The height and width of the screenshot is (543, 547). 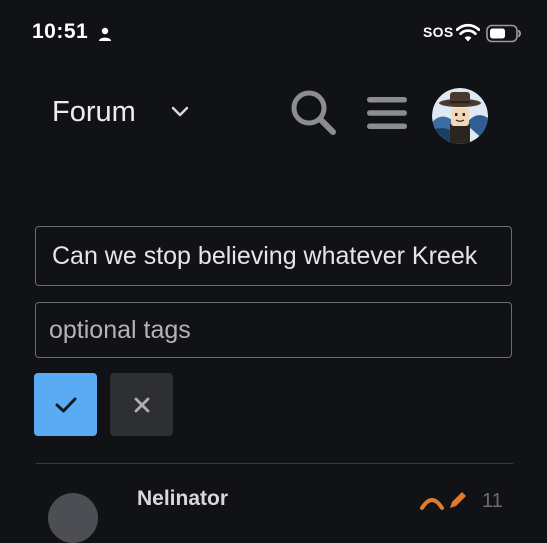 I want to click on confirm-button, so click(x=65, y=404).